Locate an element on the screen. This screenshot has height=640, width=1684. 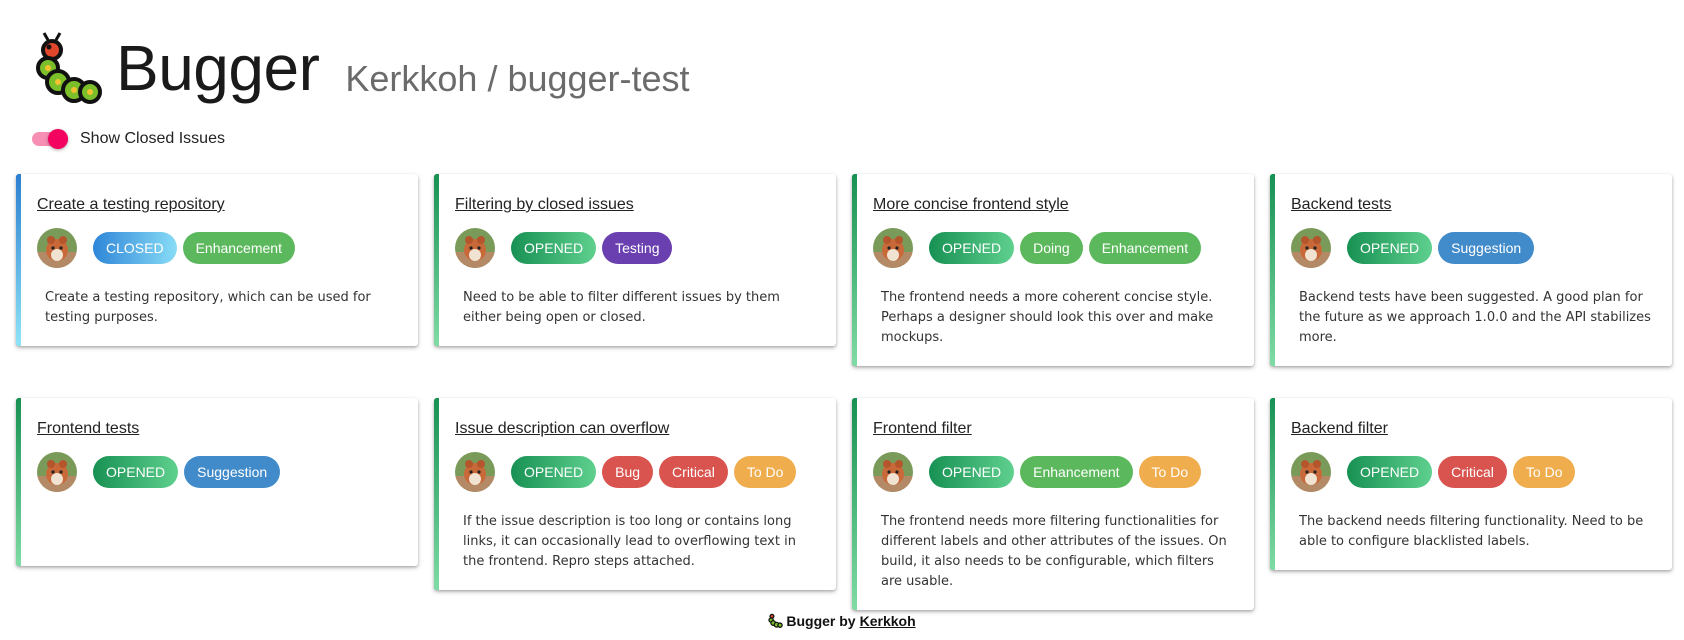
issue-label-badge: Testing is located at coordinates (637, 248).